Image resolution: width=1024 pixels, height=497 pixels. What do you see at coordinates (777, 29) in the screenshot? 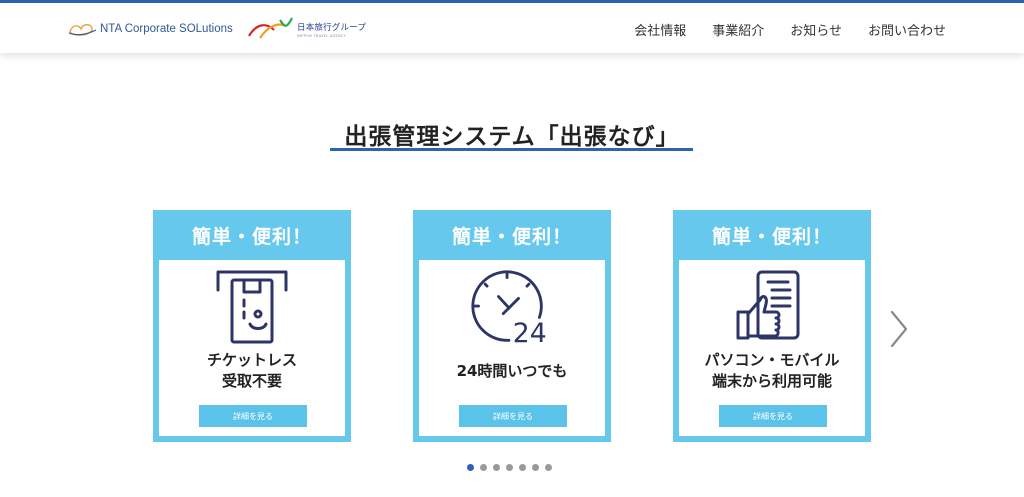
I see `main-nav: 会社情報 事業紹介 お知らせ お問い合わせ` at bounding box center [777, 29].